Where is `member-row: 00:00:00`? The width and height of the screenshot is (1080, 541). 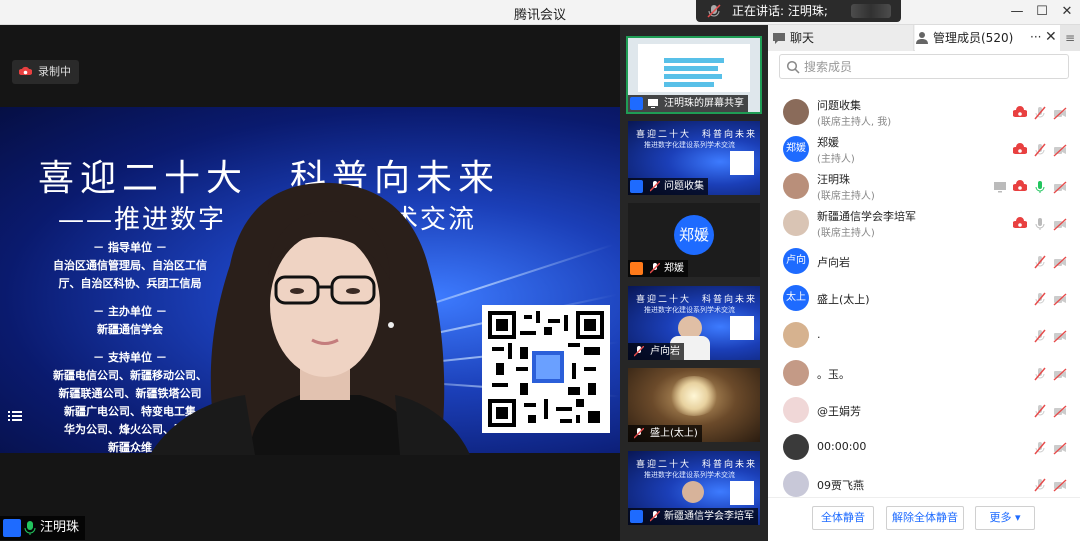 member-row: 00:00:00 is located at coordinates (924, 447).